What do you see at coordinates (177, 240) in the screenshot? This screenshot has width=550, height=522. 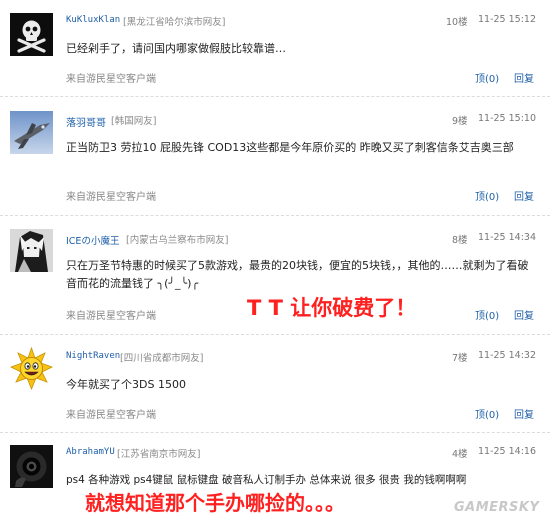 I see `user-location: [内蒙古乌兰察布市网友]` at bounding box center [177, 240].